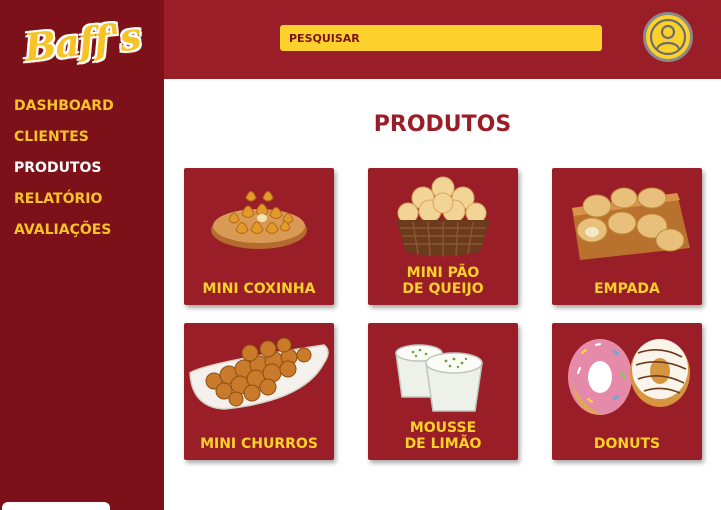 This screenshot has height=510, width=721. I want to click on product-name: MINI CHURROS, so click(259, 444).